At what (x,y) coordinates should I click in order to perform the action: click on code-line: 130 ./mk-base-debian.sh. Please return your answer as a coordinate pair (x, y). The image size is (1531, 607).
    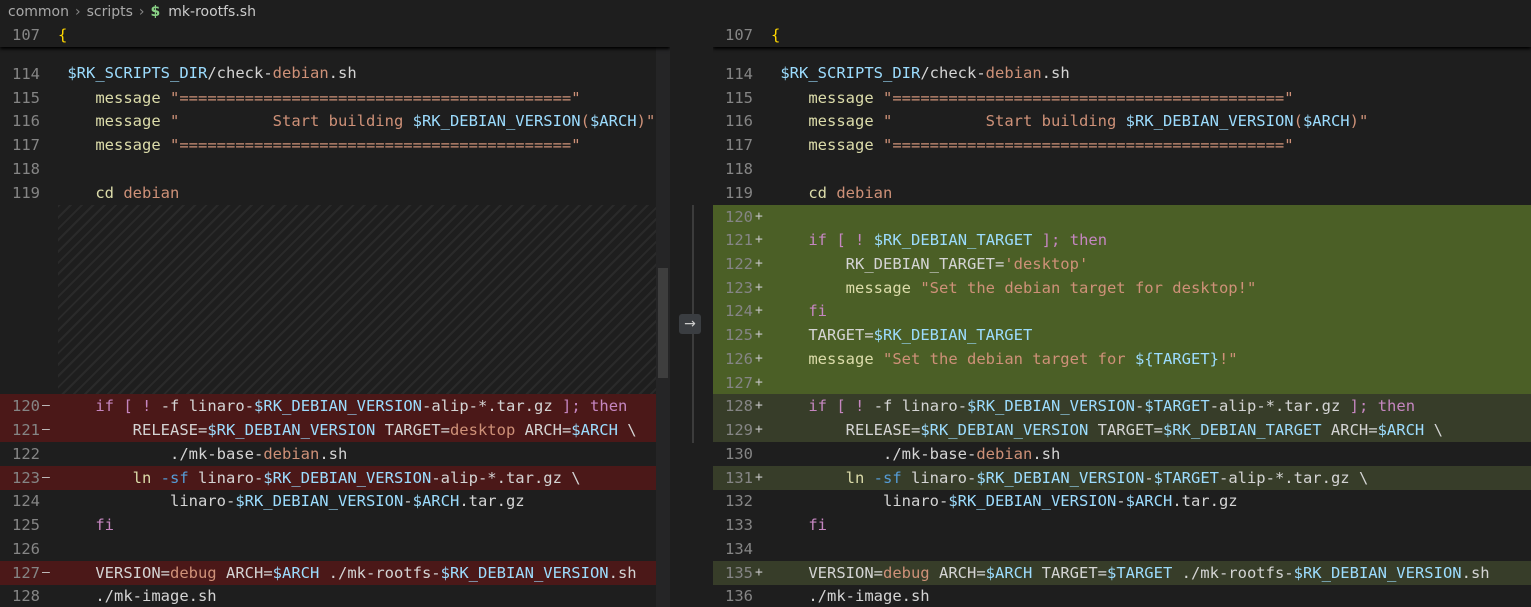
    Looking at the image, I should click on (1122, 454).